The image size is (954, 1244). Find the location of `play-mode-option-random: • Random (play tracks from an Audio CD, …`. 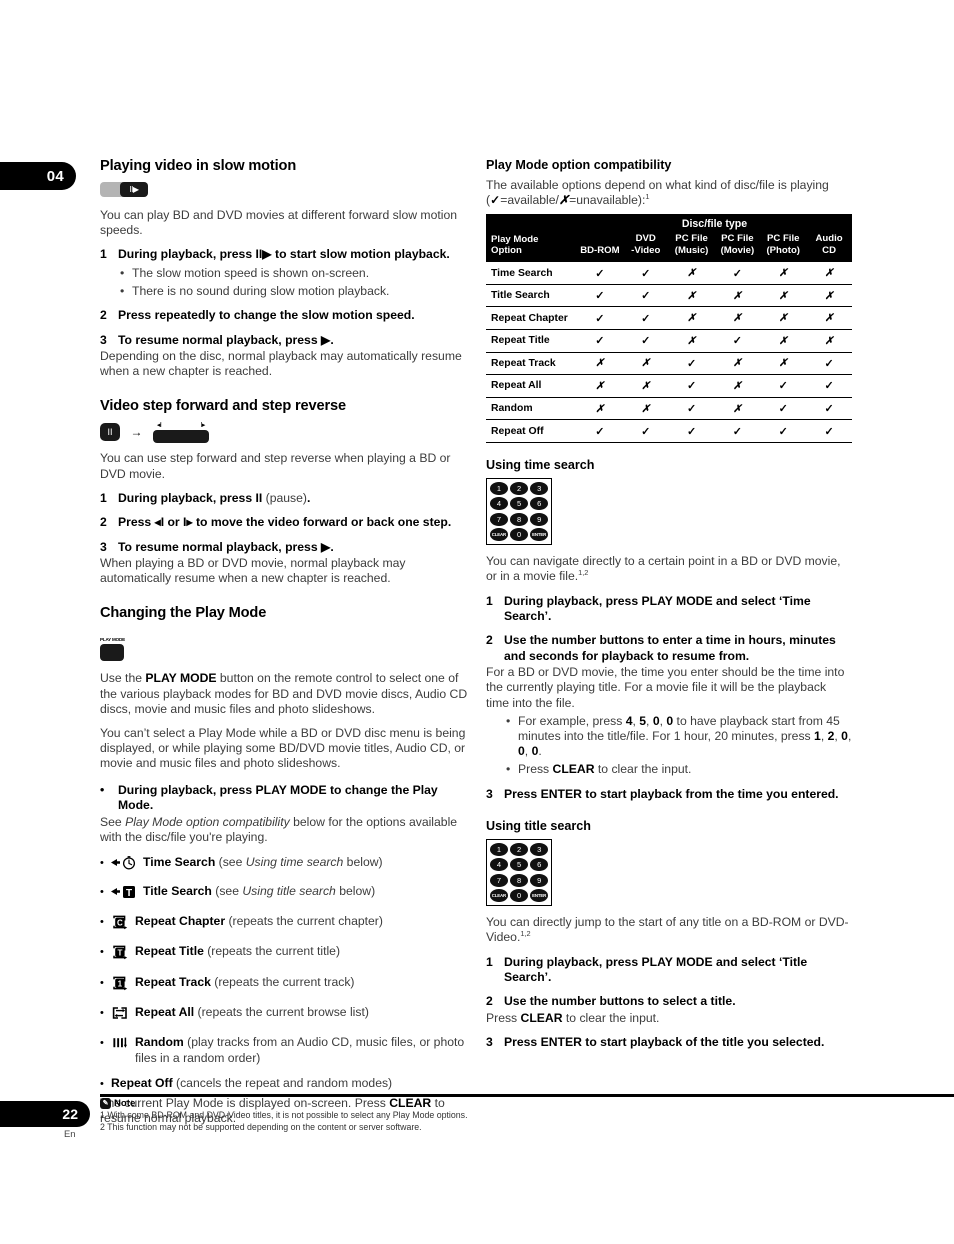

play-mode-option-random: • Random (play tracks from an Audio CD, … is located at coordinates (286, 1050).